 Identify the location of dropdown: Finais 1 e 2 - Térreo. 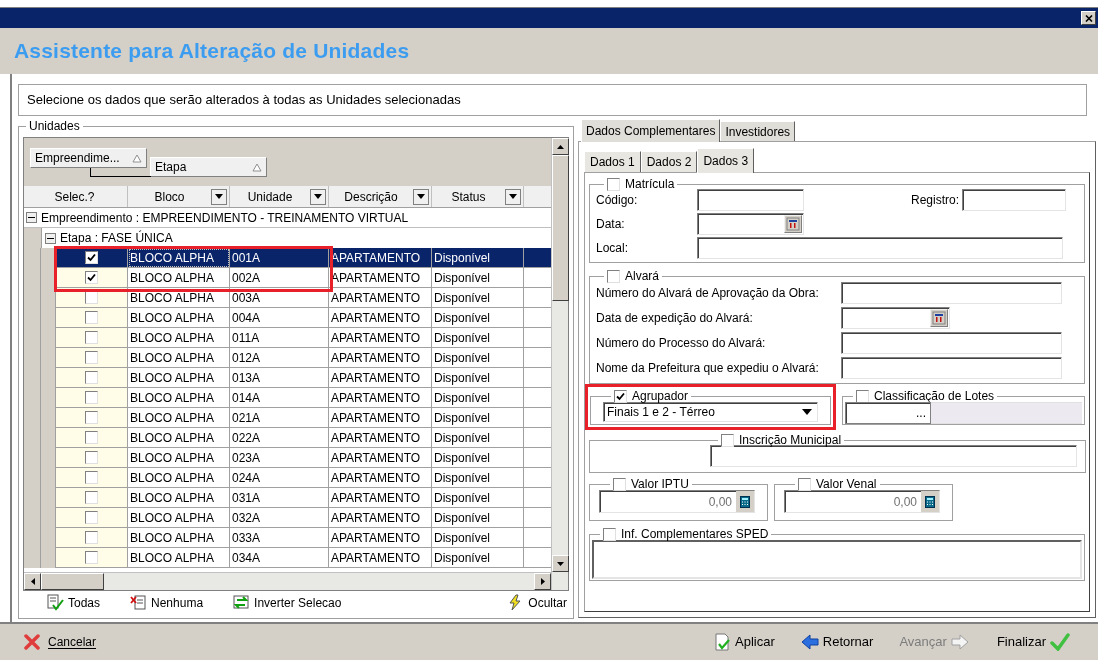
(710, 412).